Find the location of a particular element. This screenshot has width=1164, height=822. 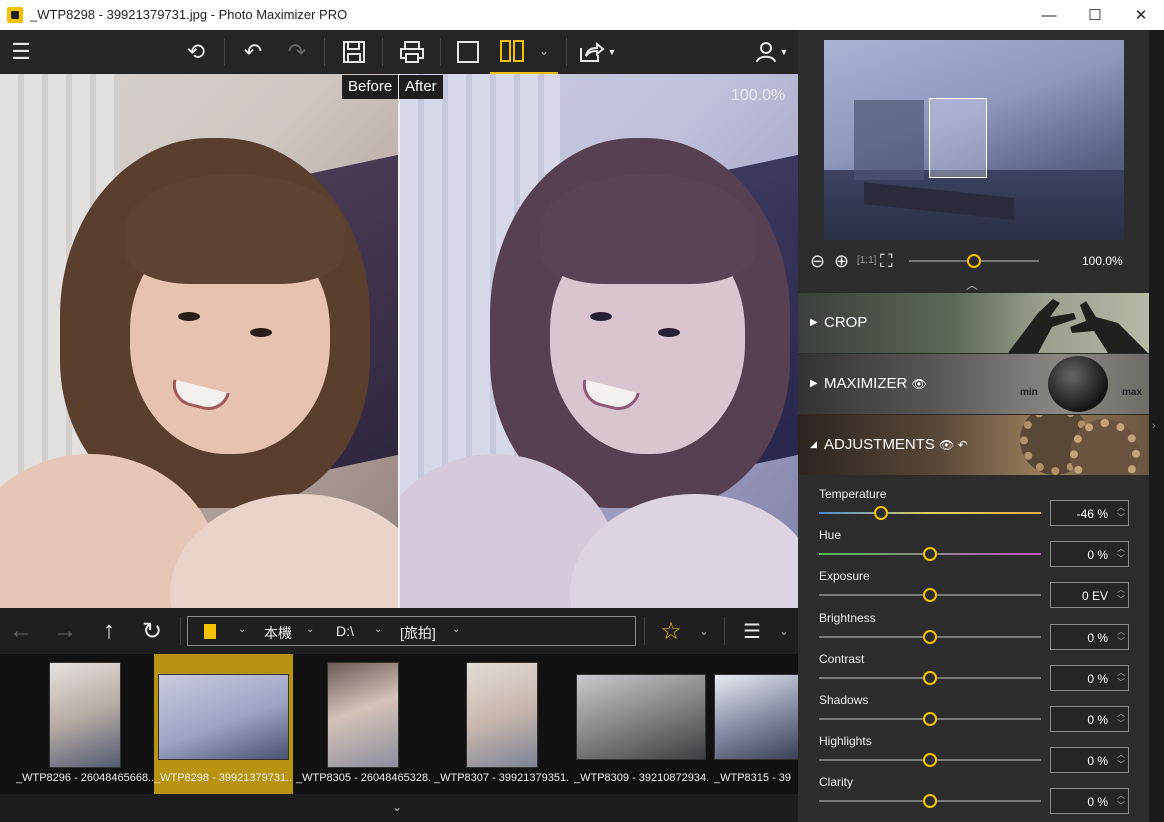

split-view-icon: ⌄ is located at coordinates (524, 52).